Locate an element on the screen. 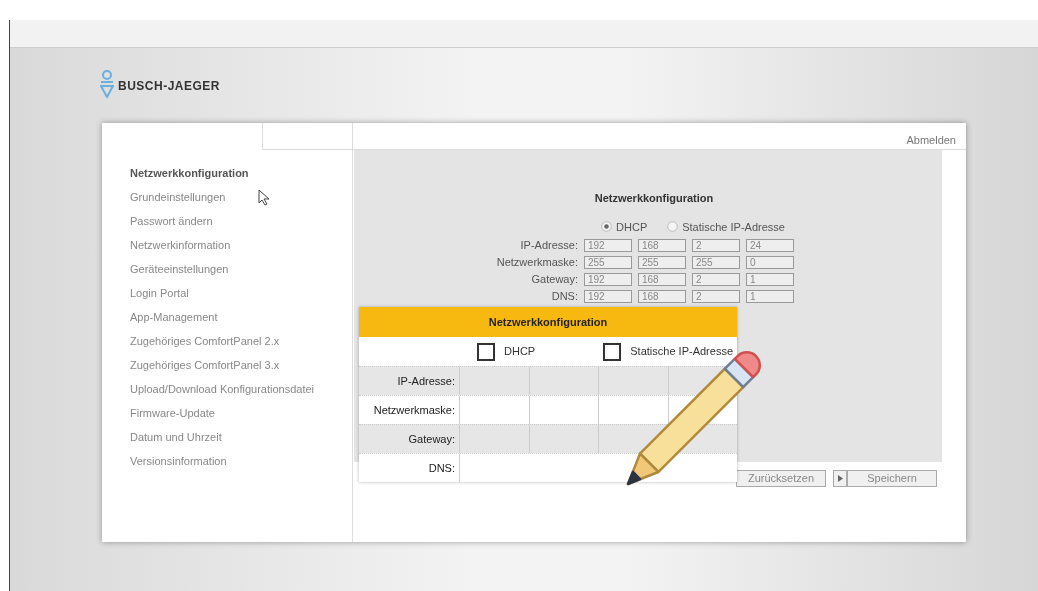 Image resolution: width=1038 pixels, height=591 pixels. sidebar-item: App-Management is located at coordinates (241, 322).